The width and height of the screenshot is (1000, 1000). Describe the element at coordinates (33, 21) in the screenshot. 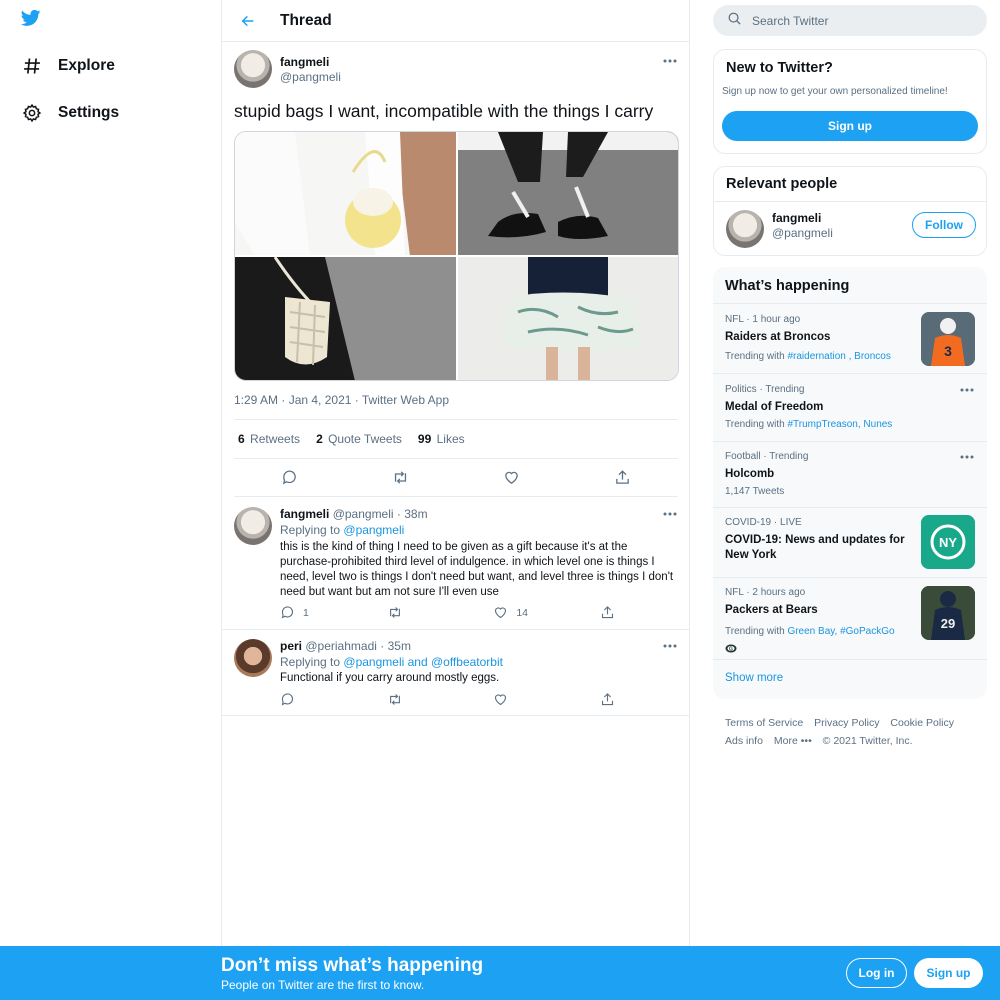

I see `twitter-logo-icon` at that location.